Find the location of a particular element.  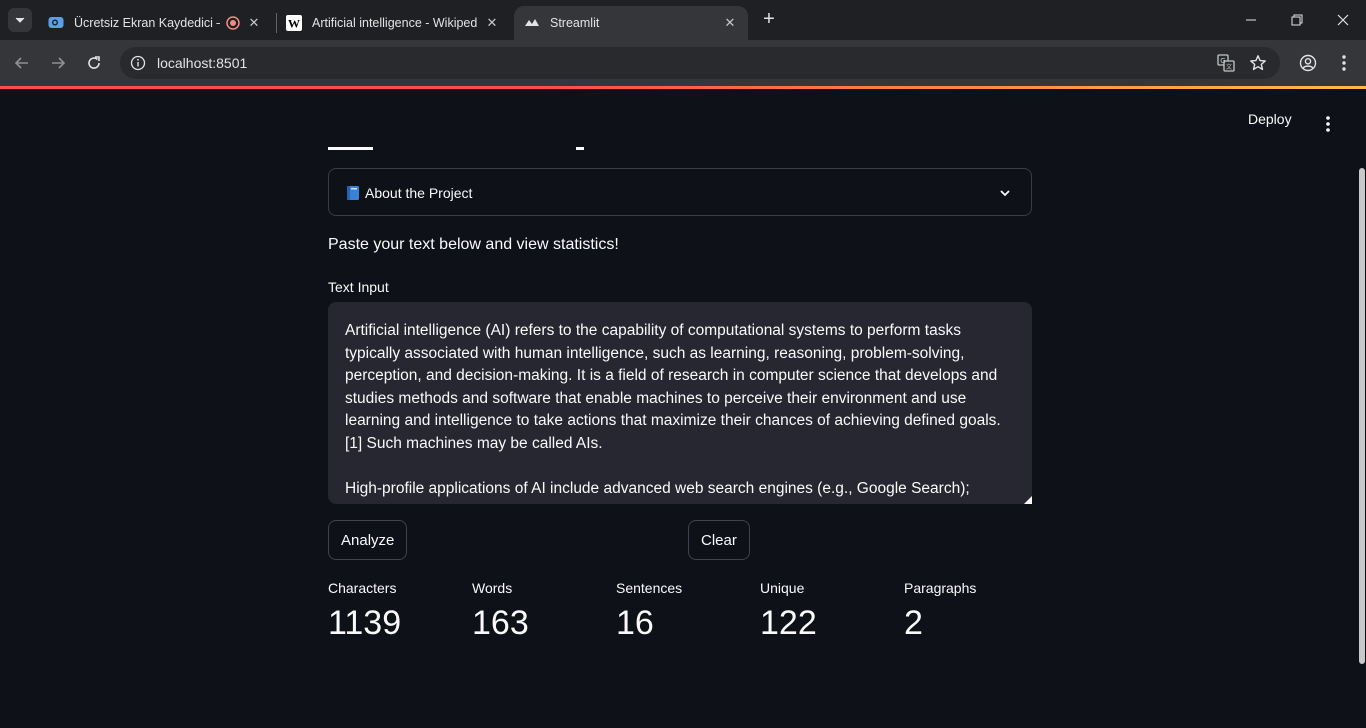

metric-value: 1139 is located at coordinates (365, 623).